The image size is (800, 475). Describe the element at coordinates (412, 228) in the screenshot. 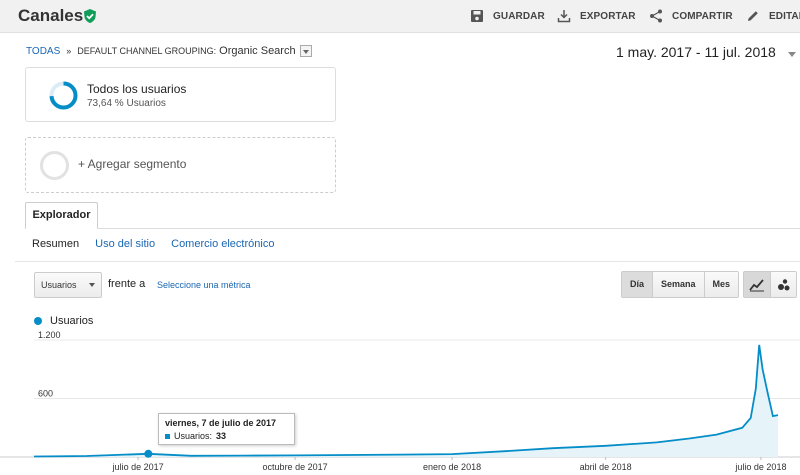

I see `tab-divider` at that location.